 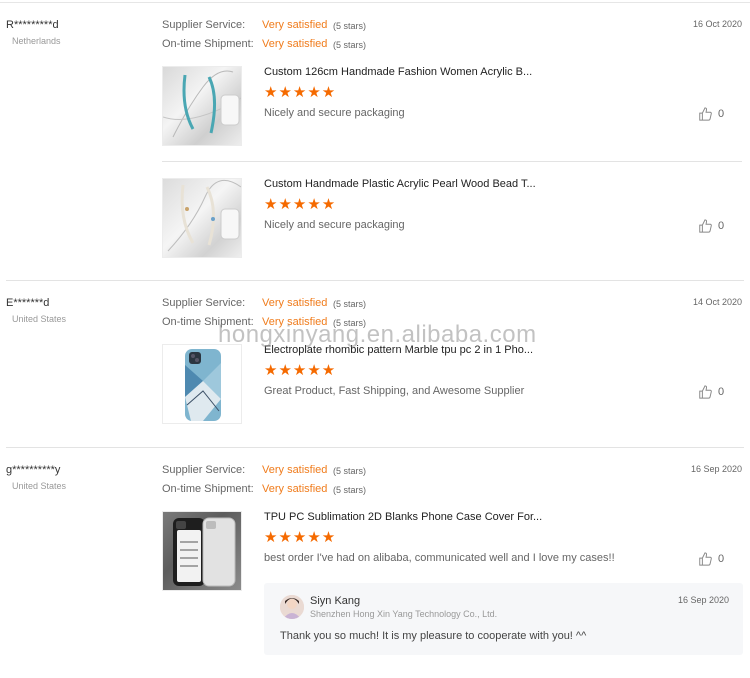 I want to click on buyer-country: Netherlands, so click(x=36, y=41).